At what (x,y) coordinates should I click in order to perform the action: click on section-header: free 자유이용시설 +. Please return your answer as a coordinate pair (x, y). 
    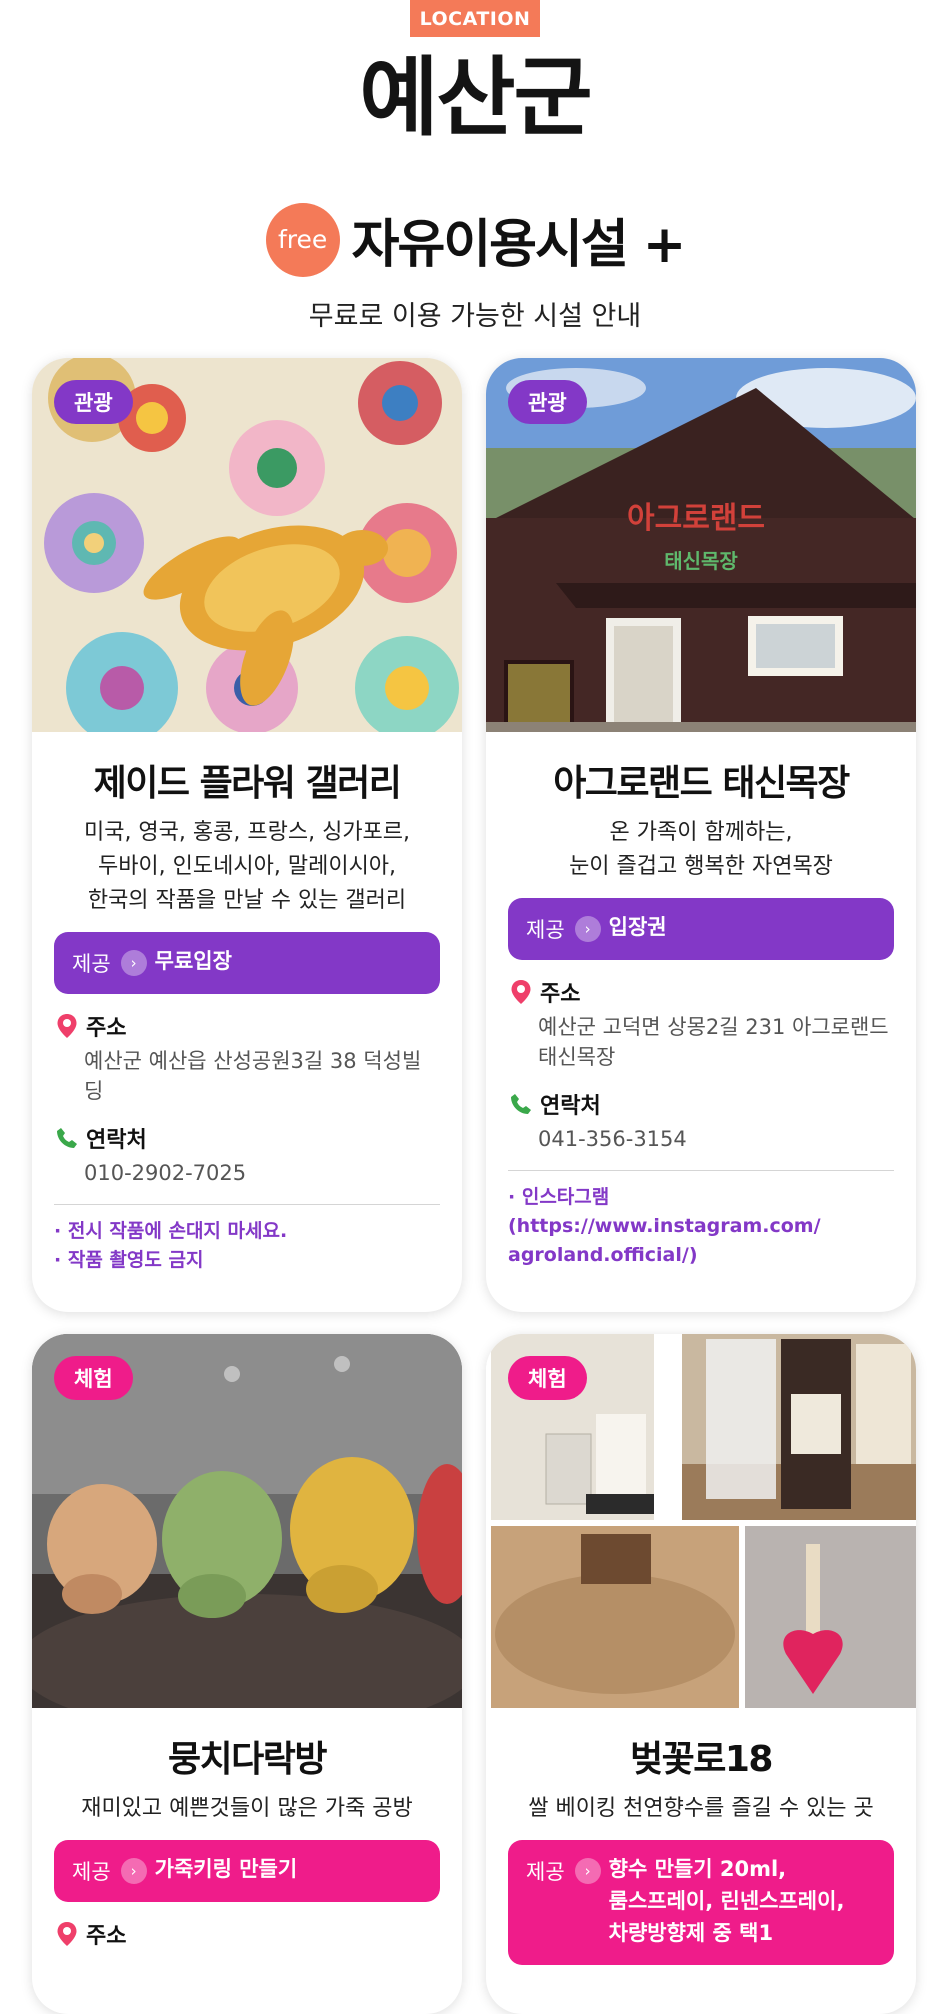
    Looking at the image, I should click on (475, 239).